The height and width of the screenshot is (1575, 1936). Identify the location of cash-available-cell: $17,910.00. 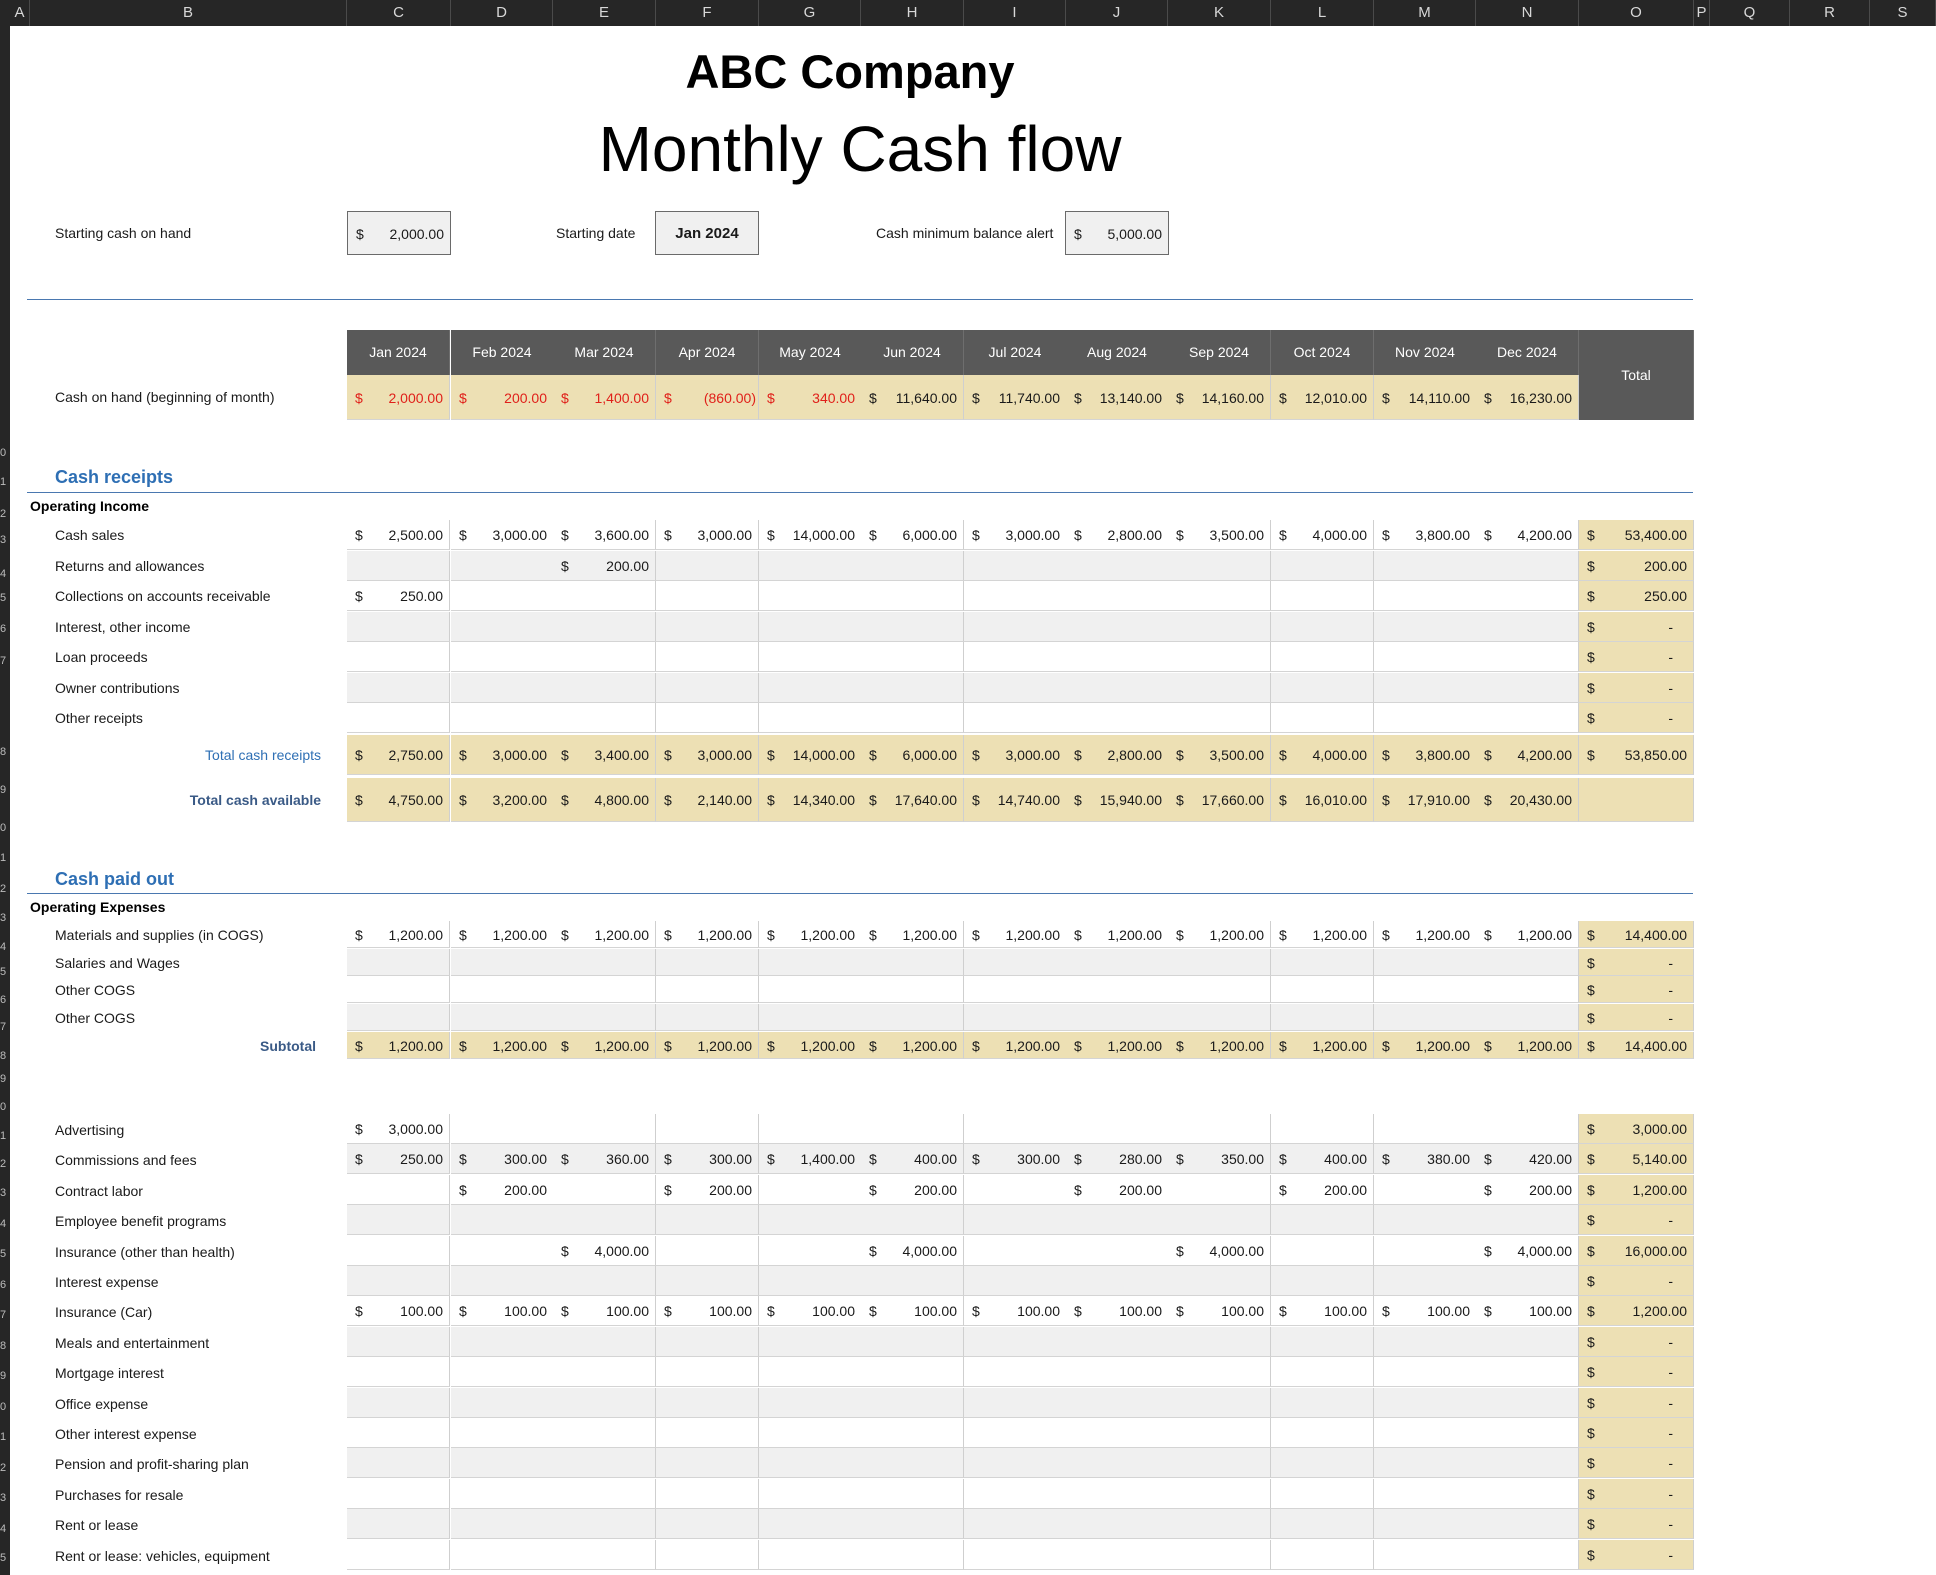
(1425, 800).